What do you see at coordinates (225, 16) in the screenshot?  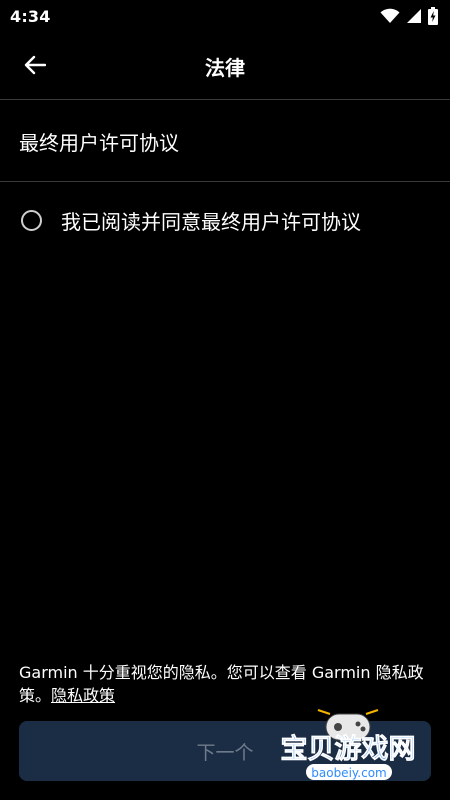 I see `status-bar: 4:34` at bounding box center [225, 16].